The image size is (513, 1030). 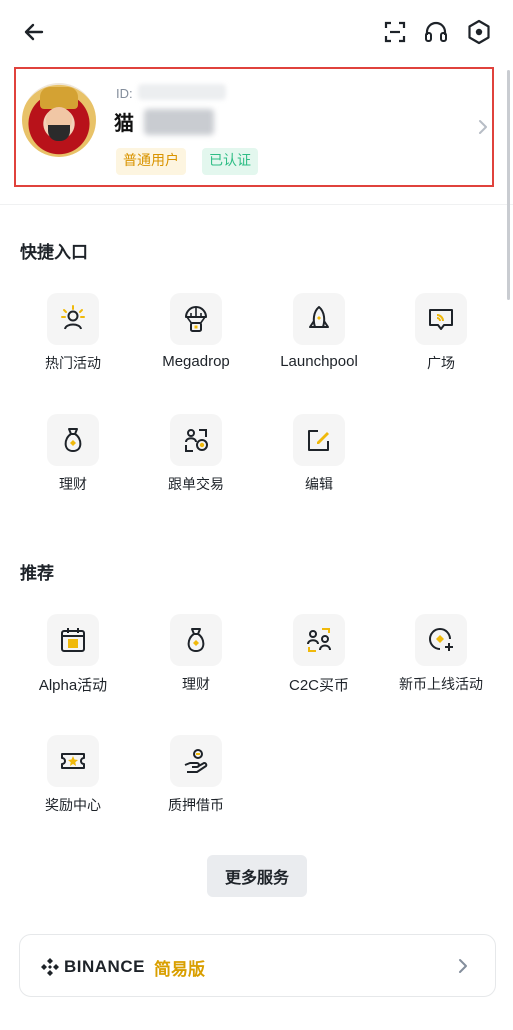 What do you see at coordinates (182, 92) in the screenshot?
I see `user-id-redacted` at bounding box center [182, 92].